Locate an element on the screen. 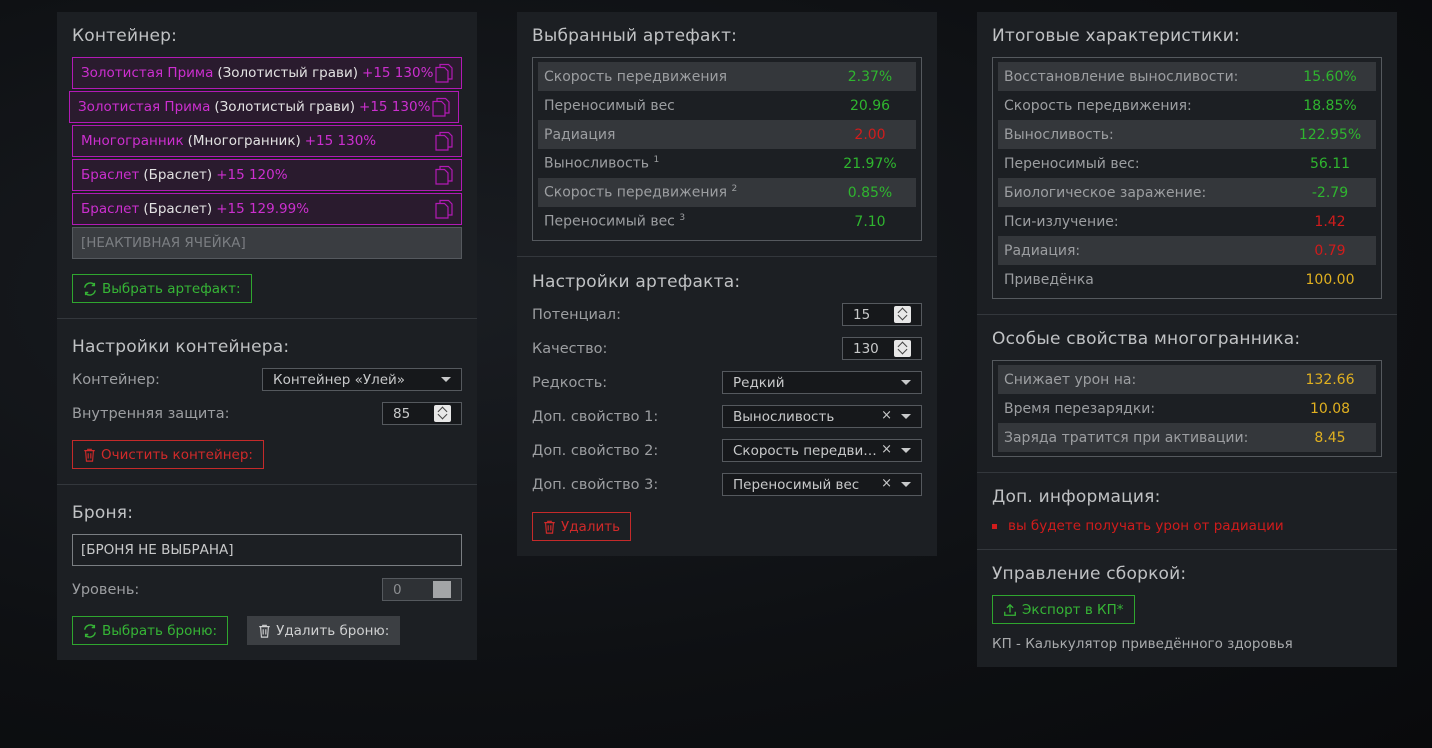 This screenshot has width=1432, height=748. armor-level-label: Уровень: is located at coordinates (106, 589).